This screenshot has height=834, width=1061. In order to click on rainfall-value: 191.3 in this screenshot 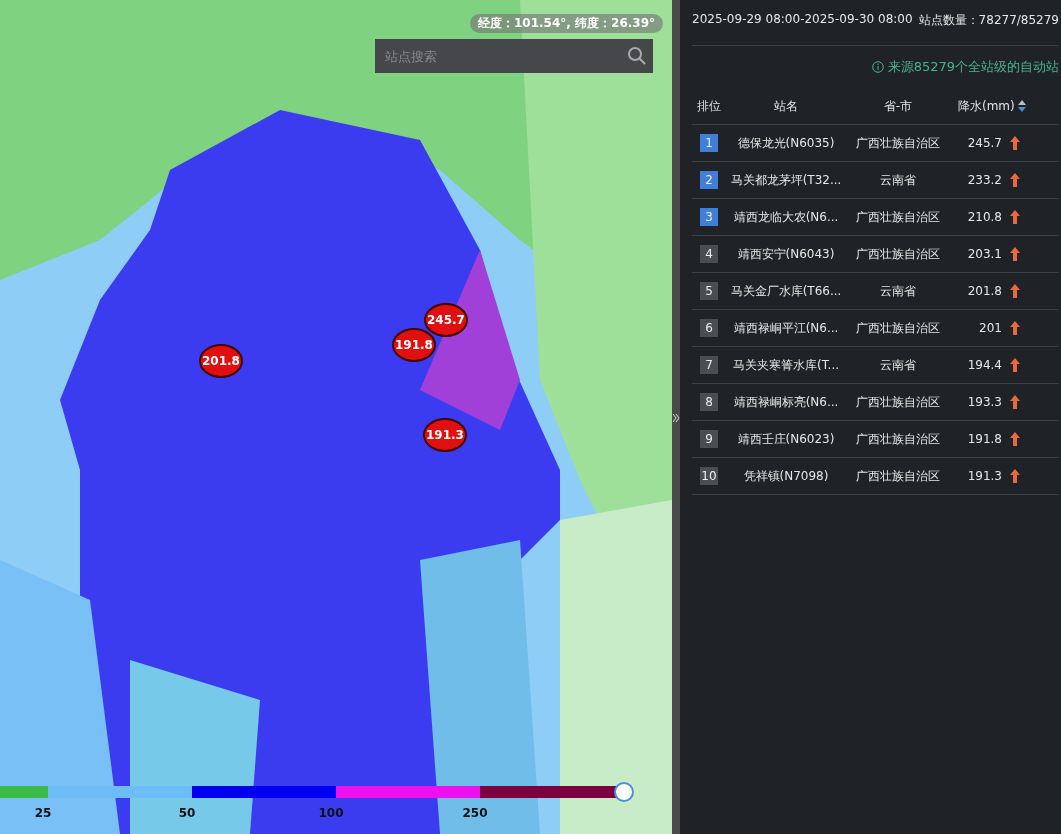, I will do `click(984, 476)`.